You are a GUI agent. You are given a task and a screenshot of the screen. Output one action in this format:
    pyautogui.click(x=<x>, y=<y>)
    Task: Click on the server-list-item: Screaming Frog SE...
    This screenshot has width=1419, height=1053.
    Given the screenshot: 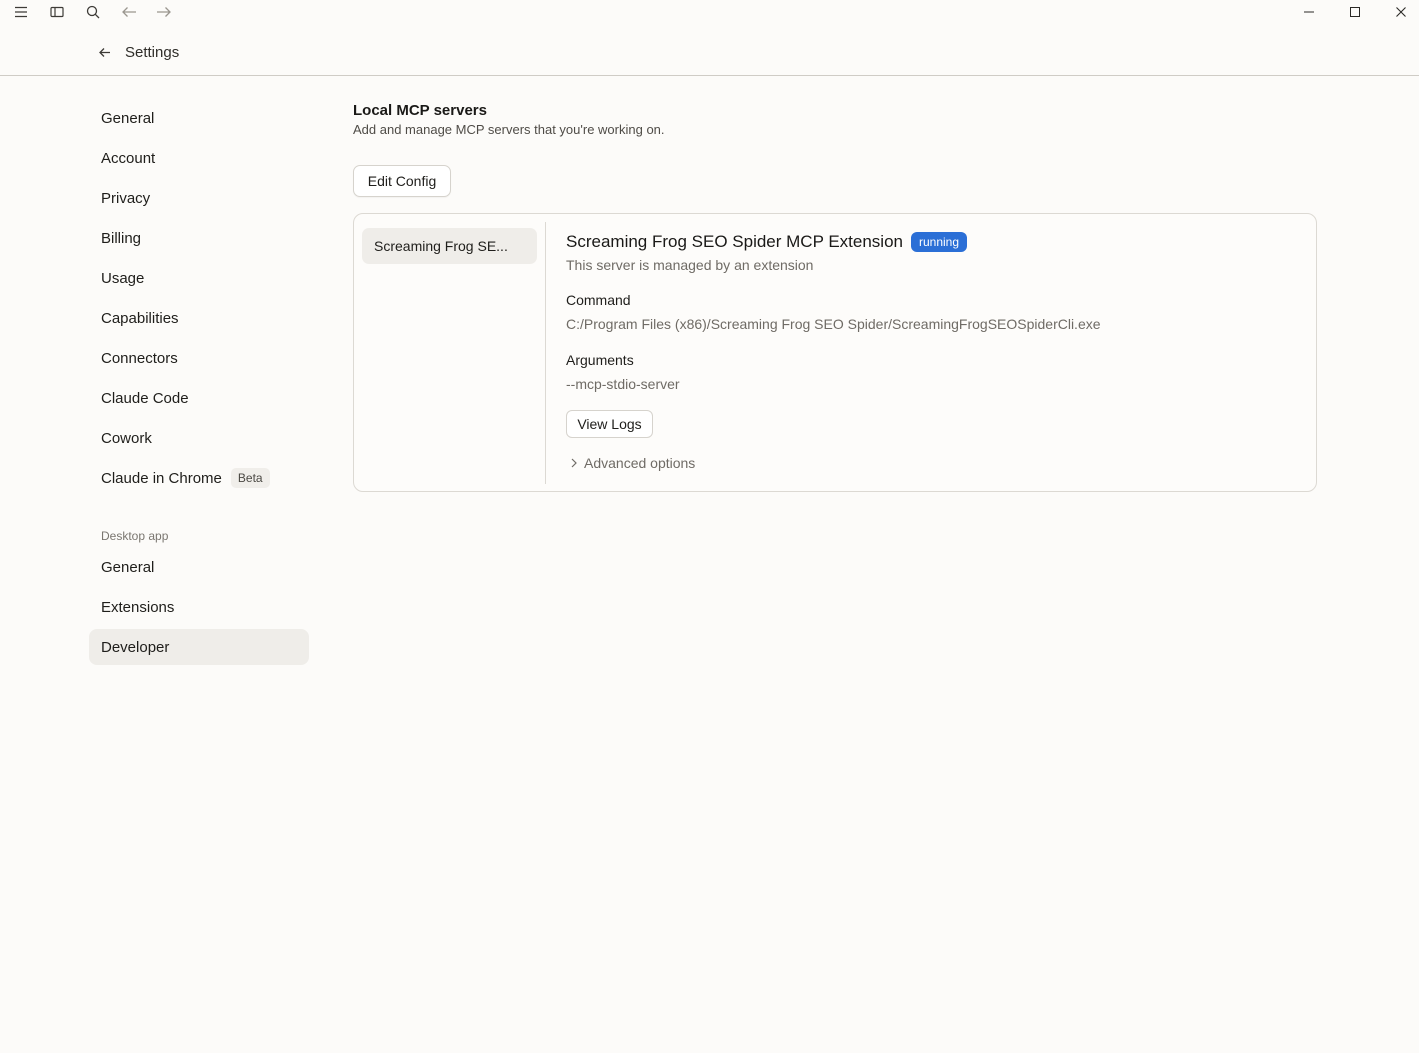 What is the action you would take?
    pyautogui.click(x=449, y=246)
    